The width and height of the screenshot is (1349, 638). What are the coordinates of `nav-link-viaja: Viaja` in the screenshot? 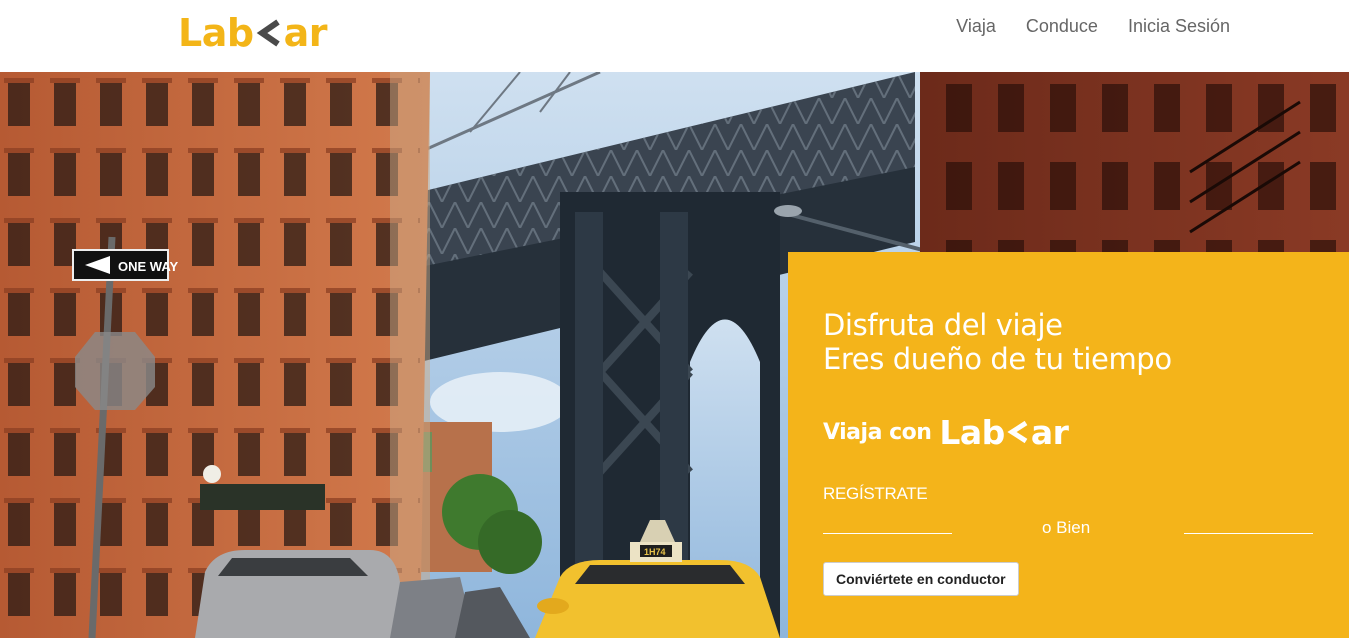 It's located at (976, 26).